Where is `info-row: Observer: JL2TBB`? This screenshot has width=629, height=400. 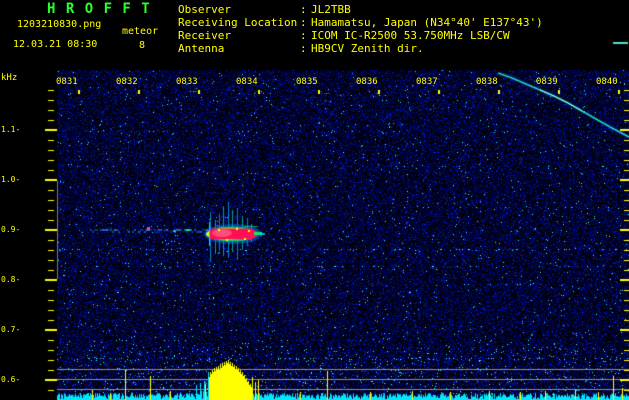 info-row: Observer: JL2TBB is located at coordinates (360, 9).